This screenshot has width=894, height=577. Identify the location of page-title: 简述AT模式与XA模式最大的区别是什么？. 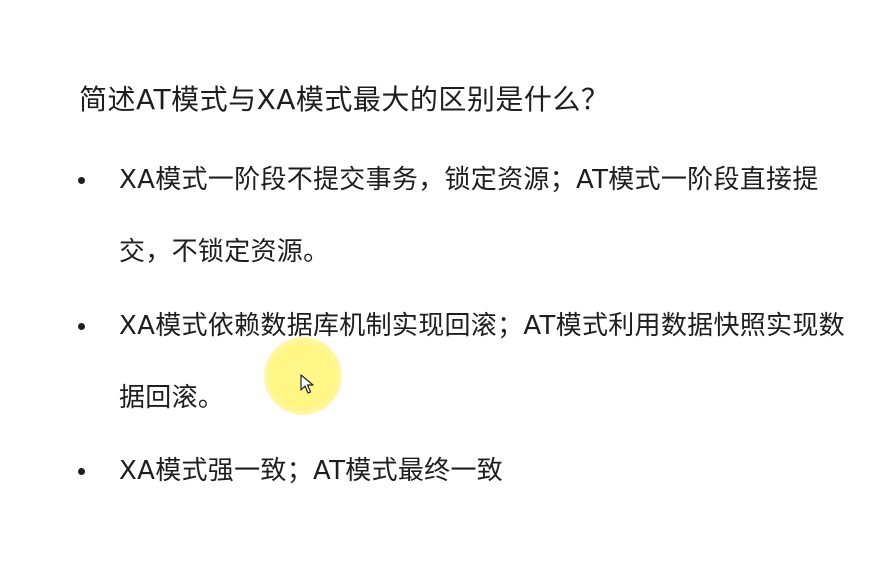
(344, 99).